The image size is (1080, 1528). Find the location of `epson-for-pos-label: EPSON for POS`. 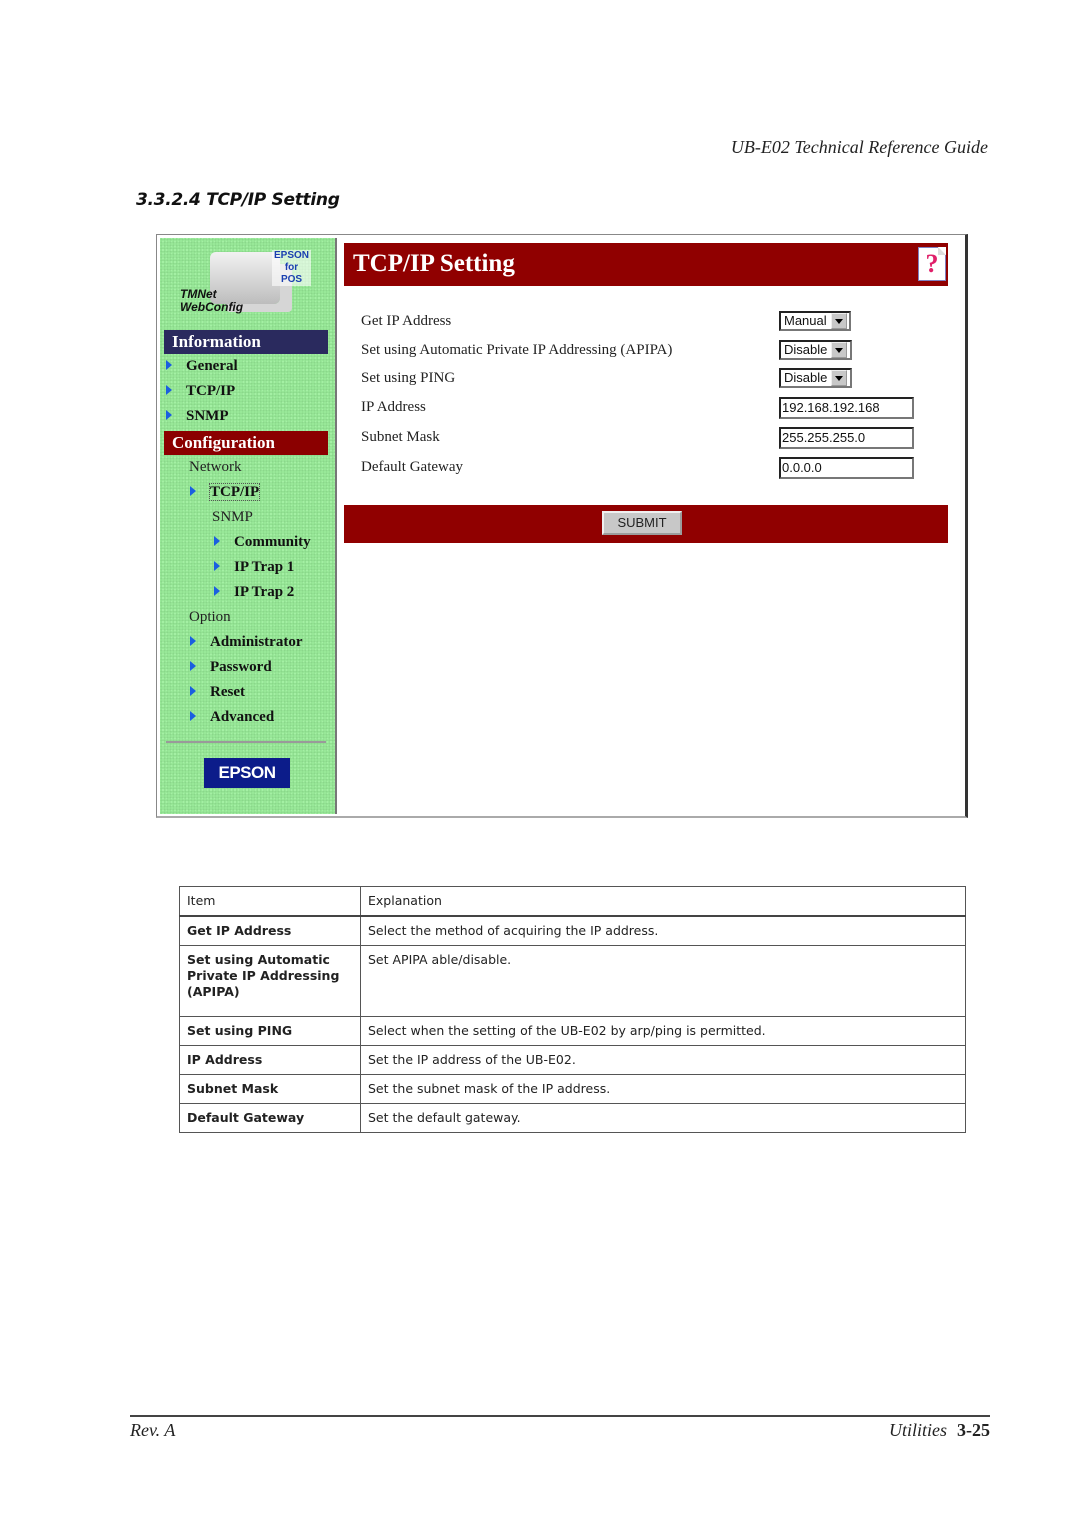

epson-for-pos-label: EPSON for POS is located at coordinates (292, 268).